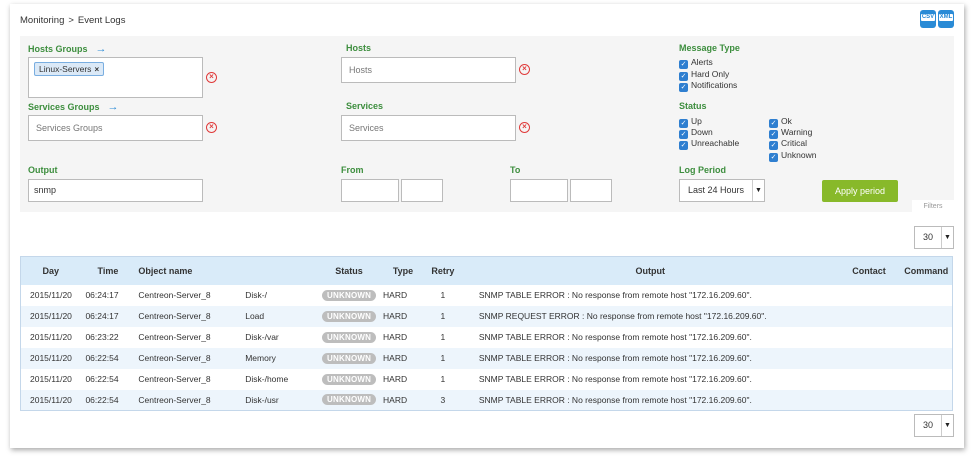  I want to click on column-header-day: Day, so click(50, 270).